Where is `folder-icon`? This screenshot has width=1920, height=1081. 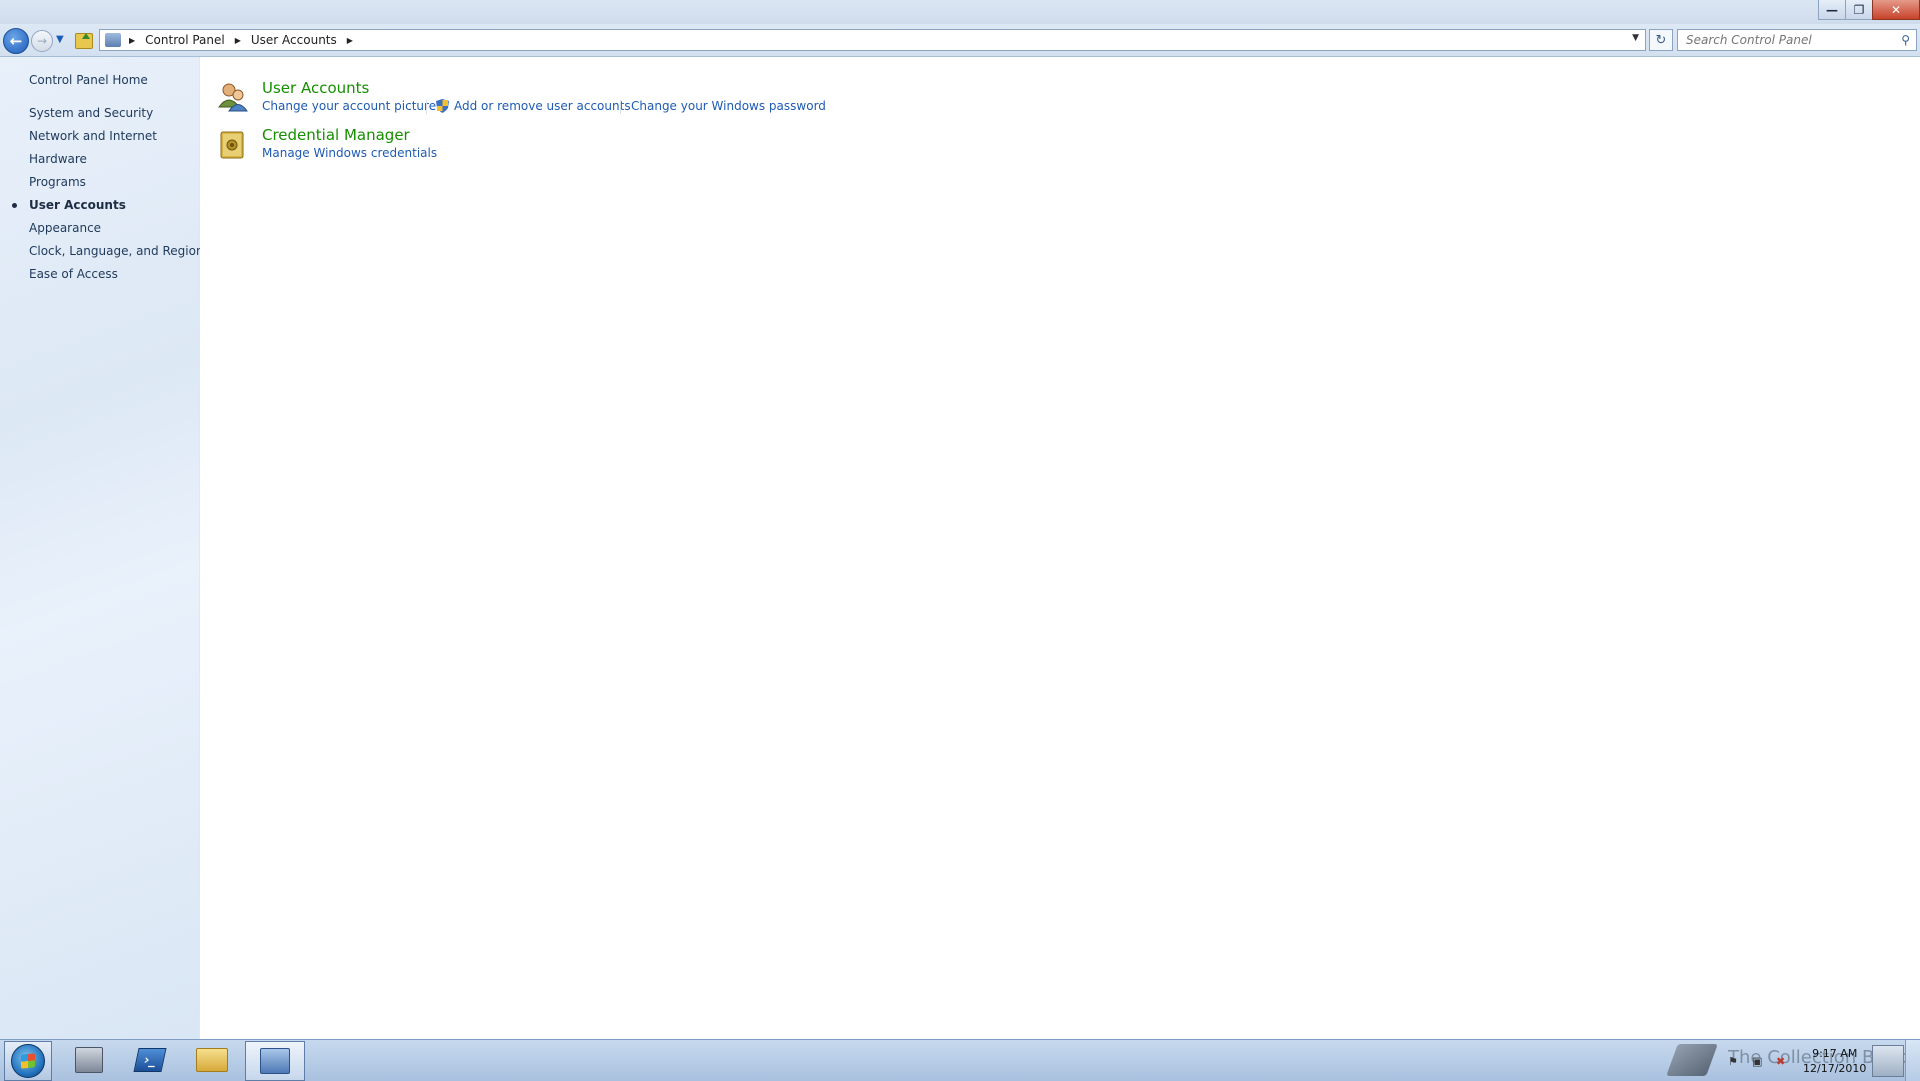 folder-icon is located at coordinates (212, 1060).